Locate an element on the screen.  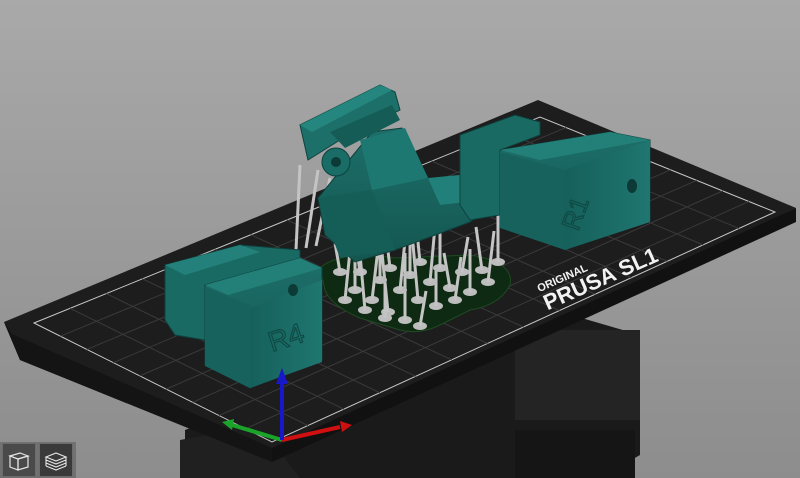
iso-view-cube-icon is located at coordinates (19, 461).